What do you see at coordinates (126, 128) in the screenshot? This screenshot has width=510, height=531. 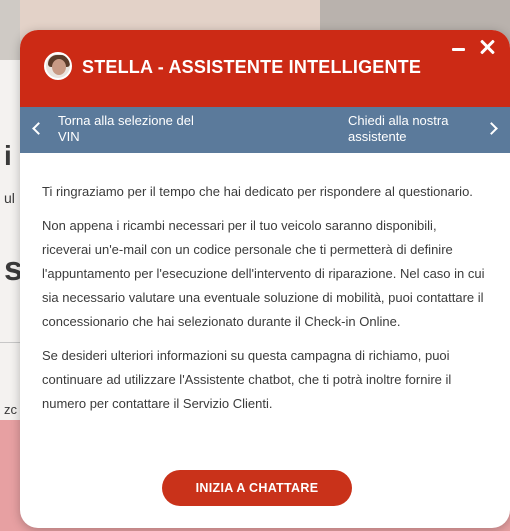 I see `back-to-vin-label: Torna alla selezione del VIN` at bounding box center [126, 128].